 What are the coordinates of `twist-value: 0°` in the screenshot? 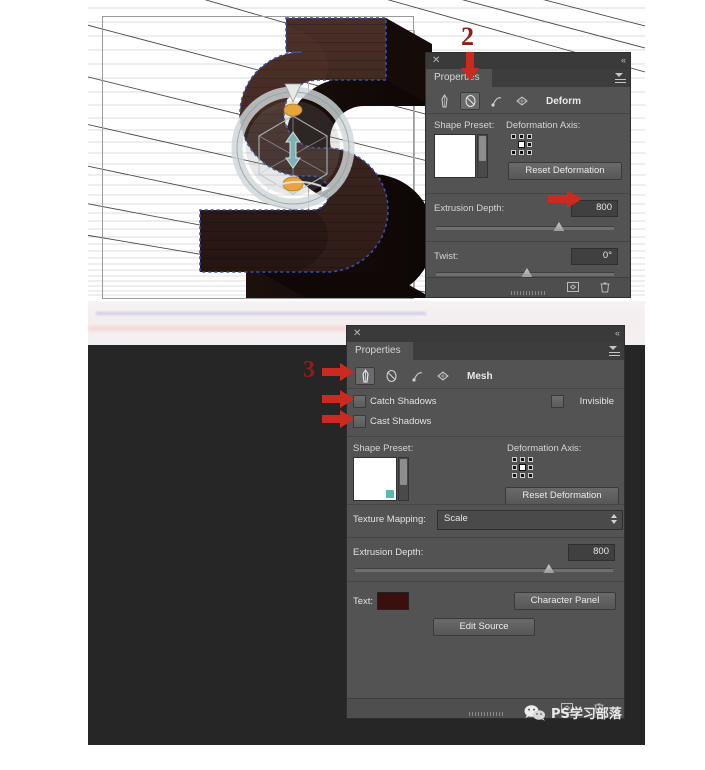 It's located at (594, 256).